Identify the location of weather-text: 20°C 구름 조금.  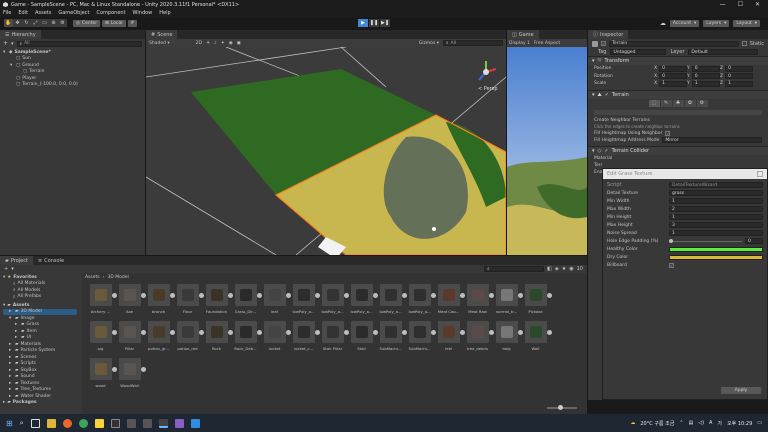
(657, 423).